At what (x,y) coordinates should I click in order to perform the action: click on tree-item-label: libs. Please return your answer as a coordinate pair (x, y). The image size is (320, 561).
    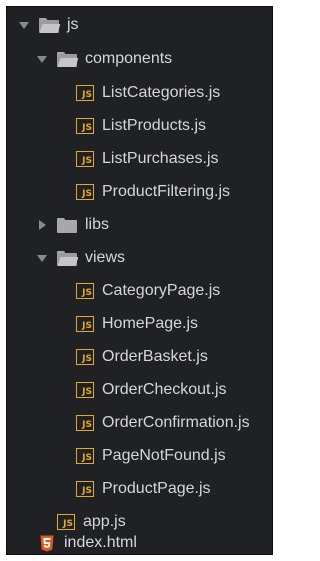
    Looking at the image, I should click on (97, 224).